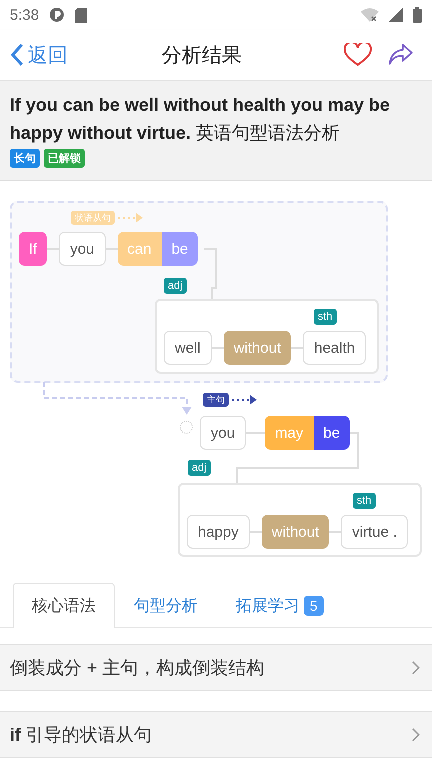 The width and height of the screenshot is (432, 768). I want to click on count-badge: 5, so click(314, 606).